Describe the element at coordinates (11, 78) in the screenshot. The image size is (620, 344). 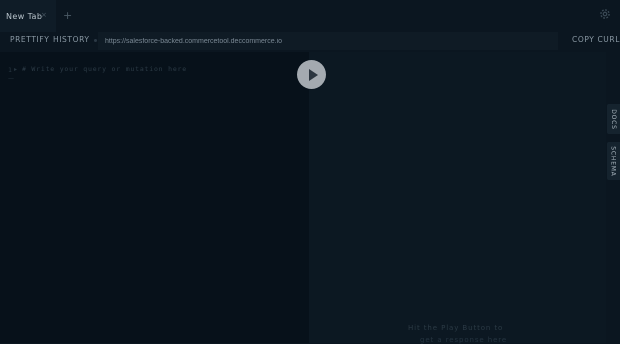
I see `line-marker: —` at that location.